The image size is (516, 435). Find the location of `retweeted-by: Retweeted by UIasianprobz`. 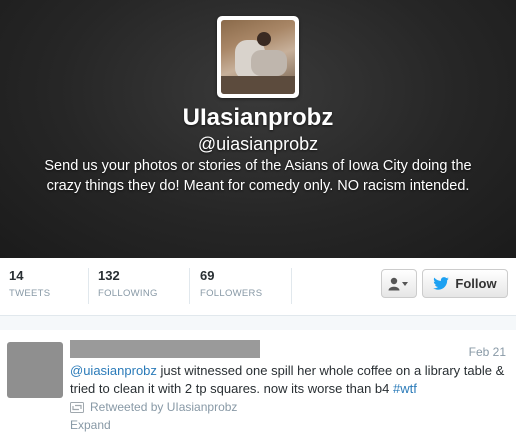

retweeted-by: Retweeted by UIasianprobz is located at coordinates (153, 407).